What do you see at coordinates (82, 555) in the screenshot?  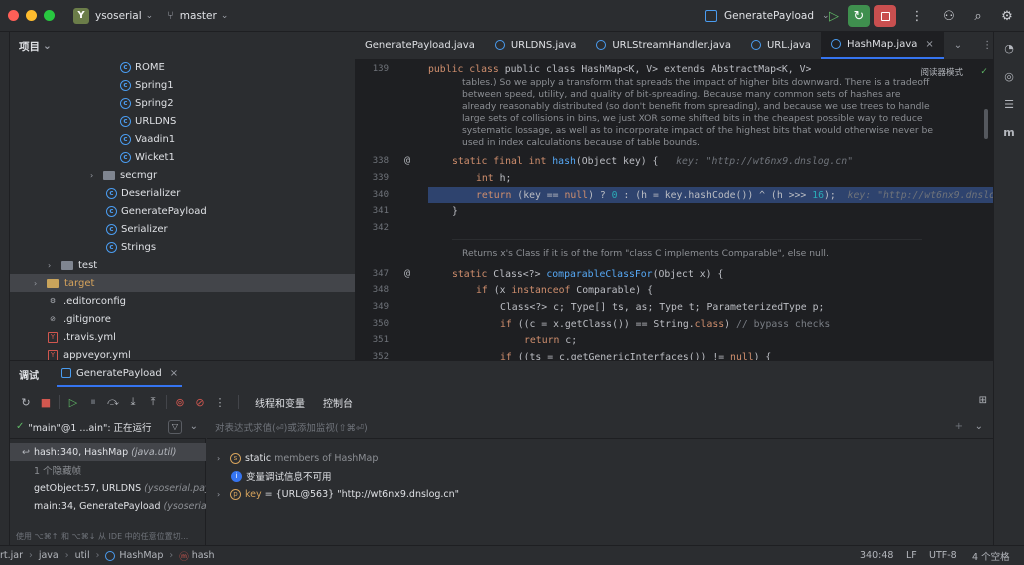 I see `breadcrumb-item: util` at bounding box center [82, 555].